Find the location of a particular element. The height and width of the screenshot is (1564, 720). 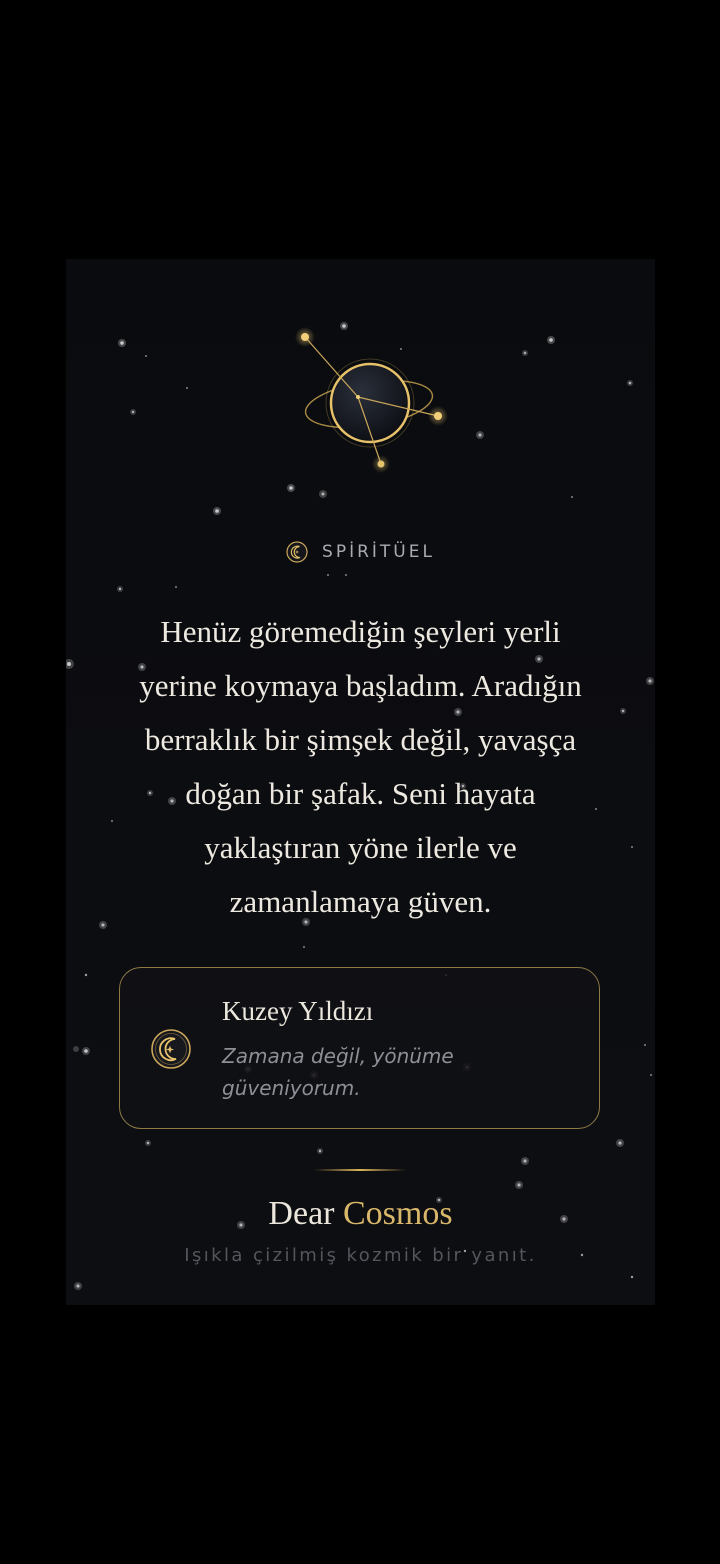

planet-constellation-emblem is located at coordinates (371, 400).